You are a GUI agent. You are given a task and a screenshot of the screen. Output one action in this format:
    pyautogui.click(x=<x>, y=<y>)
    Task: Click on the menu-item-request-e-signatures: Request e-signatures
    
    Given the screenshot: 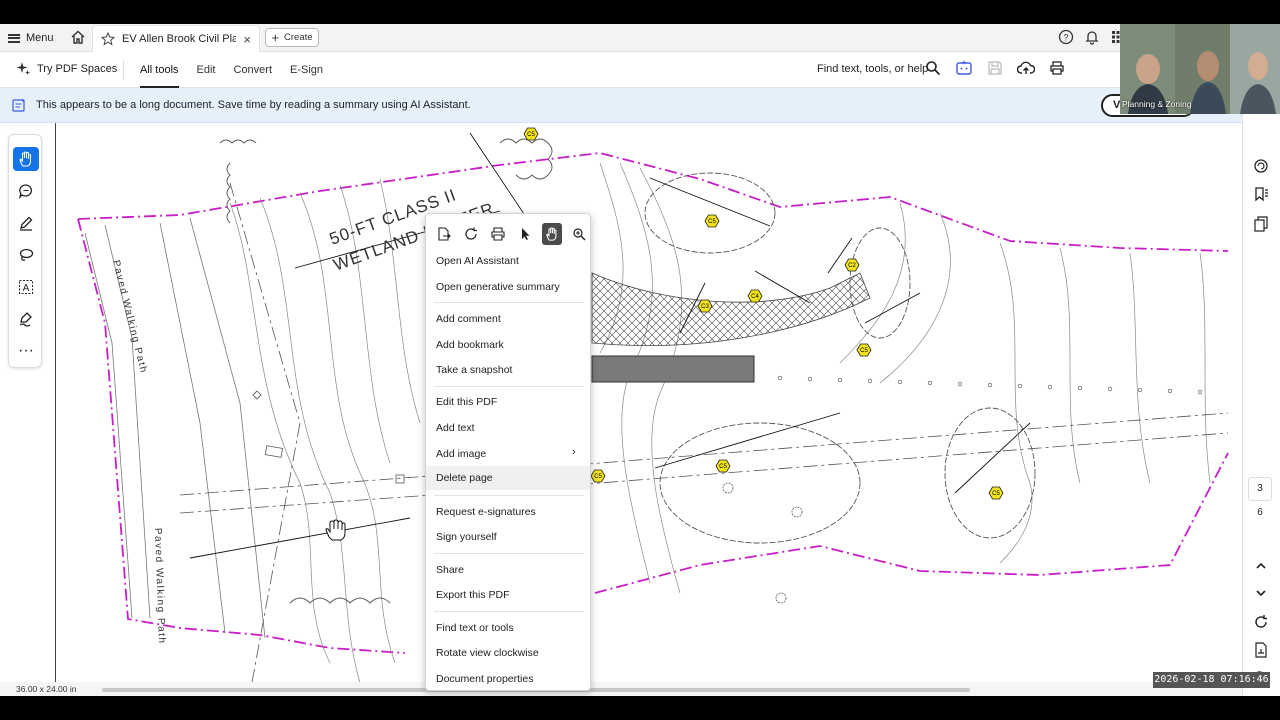 What is the action you would take?
    pyautogui.click(x=486, y=512)
    